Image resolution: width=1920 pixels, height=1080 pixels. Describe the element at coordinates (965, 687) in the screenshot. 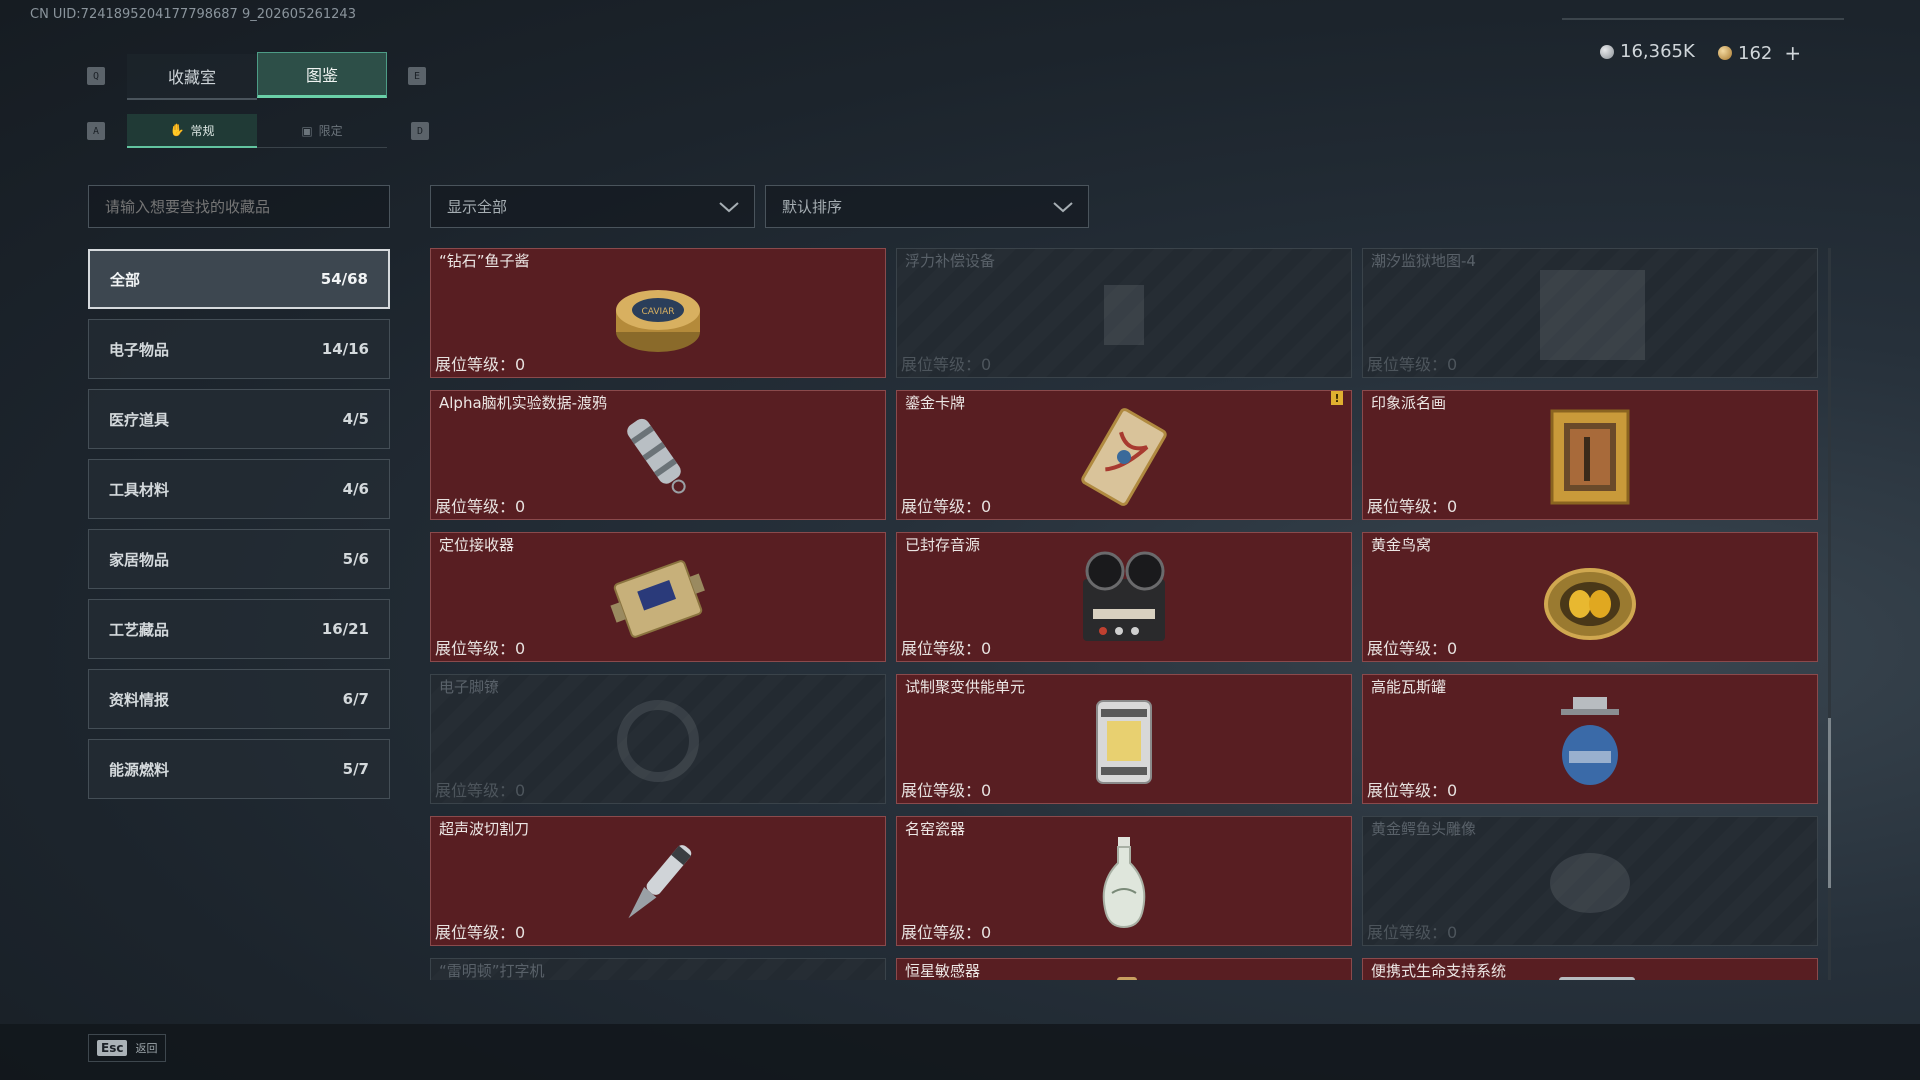

I see `item-name: 试制聚变供能单元` at that location.